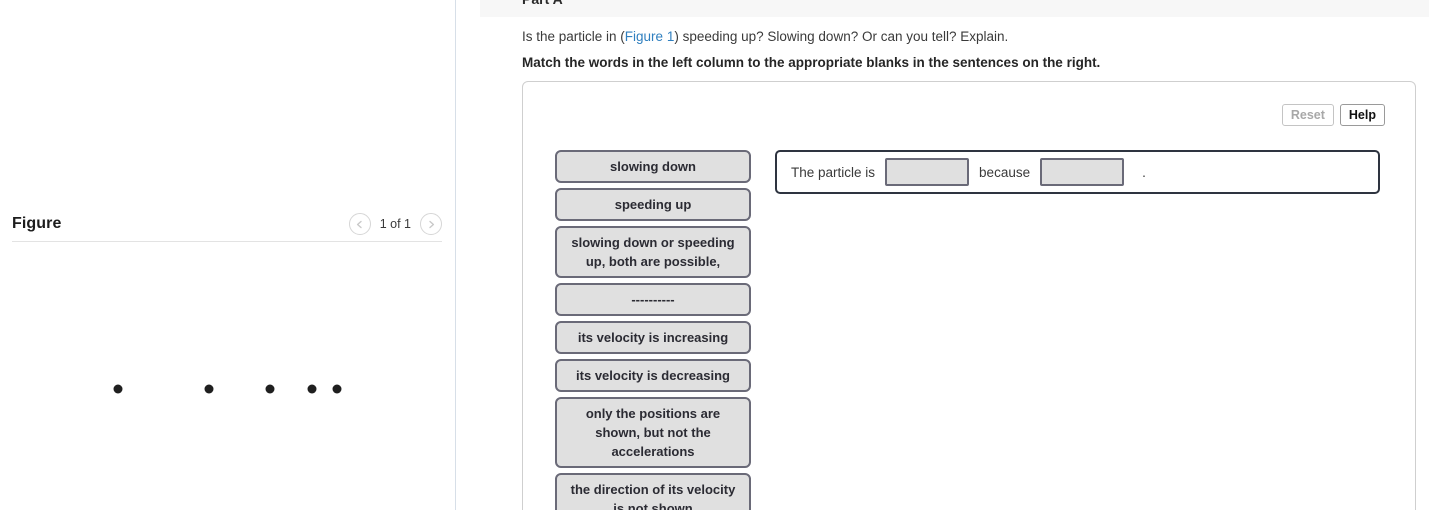 This screenshot has width=1429, height=510. What do you see at coordinates (833, 172) in the screenshot?
I see `sentence-lead-text: The particle is` at bounding box center [833, 172].